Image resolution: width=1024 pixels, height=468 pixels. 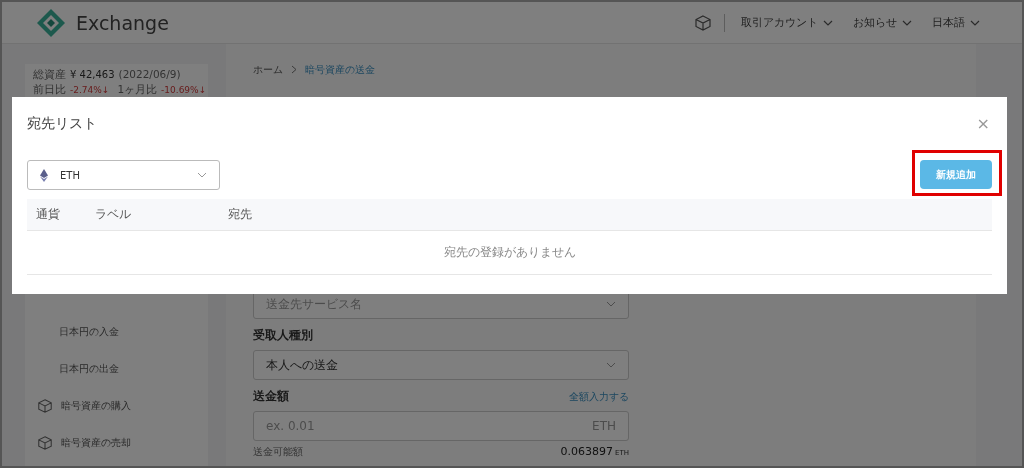 What do you see at coordinates (113, 214) in the screenshot?
I see `column-header: ラベル` at bounding box center [113, 214].